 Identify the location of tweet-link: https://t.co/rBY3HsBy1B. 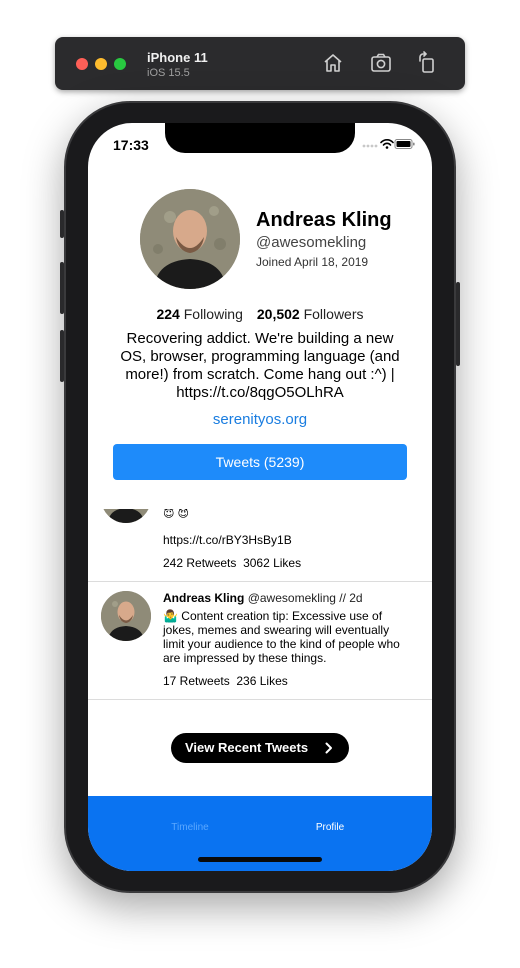
(227, 540).